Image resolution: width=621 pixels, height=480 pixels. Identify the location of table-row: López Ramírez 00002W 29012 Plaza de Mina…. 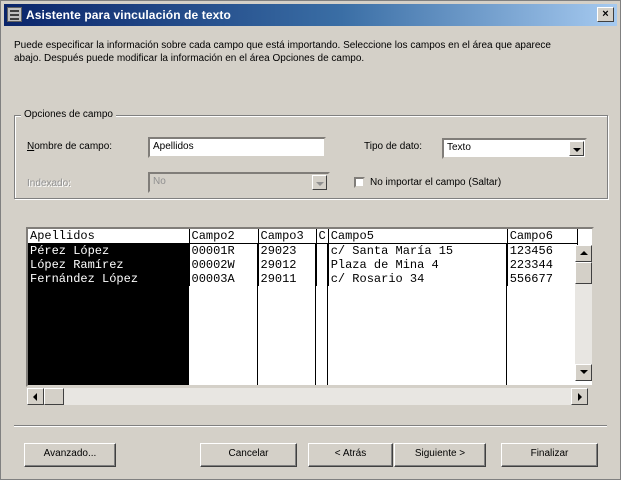
(303, 265).